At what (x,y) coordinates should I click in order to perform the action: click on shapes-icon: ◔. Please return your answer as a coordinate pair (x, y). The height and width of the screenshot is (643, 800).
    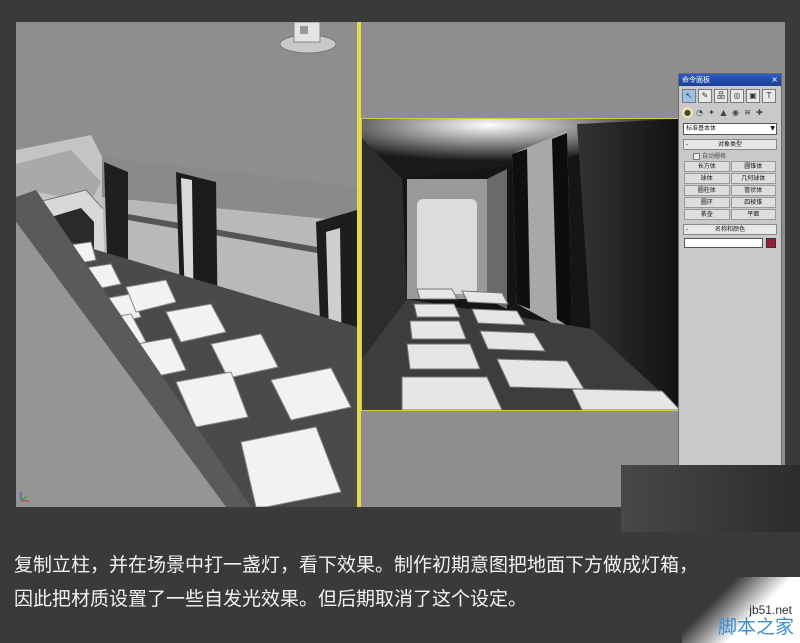
    Looking at the image, I should click on (699, 112).